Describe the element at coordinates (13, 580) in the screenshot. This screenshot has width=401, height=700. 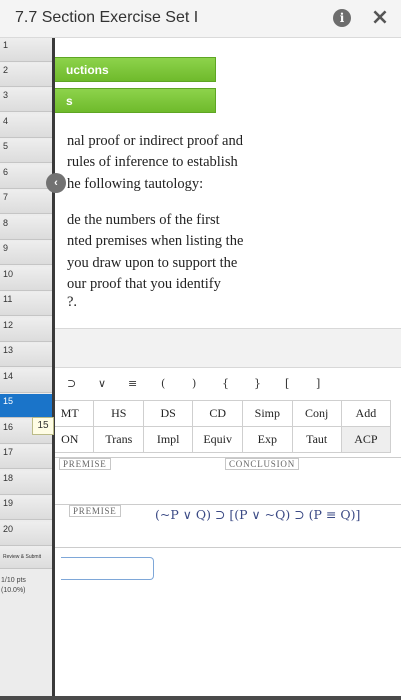
I see `points-text: 1/10 pts` at that location.